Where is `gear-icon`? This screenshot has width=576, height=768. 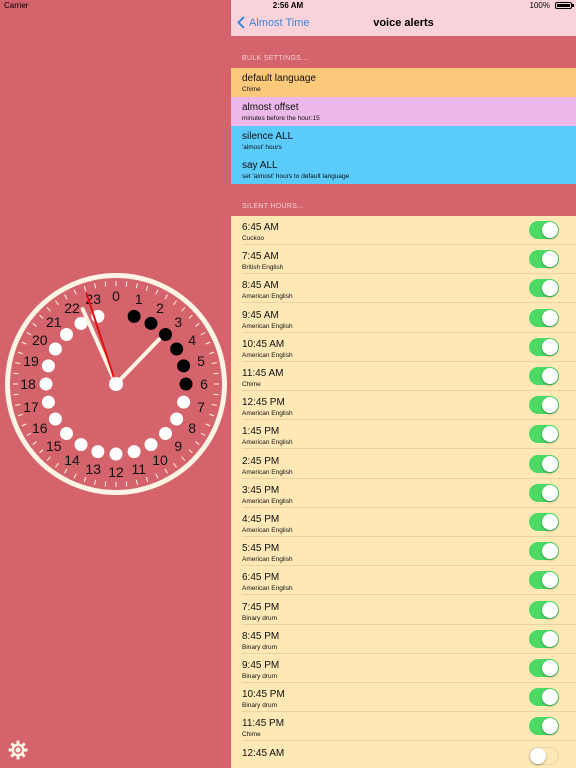
gear-icon is located at coordinates (18, 750).